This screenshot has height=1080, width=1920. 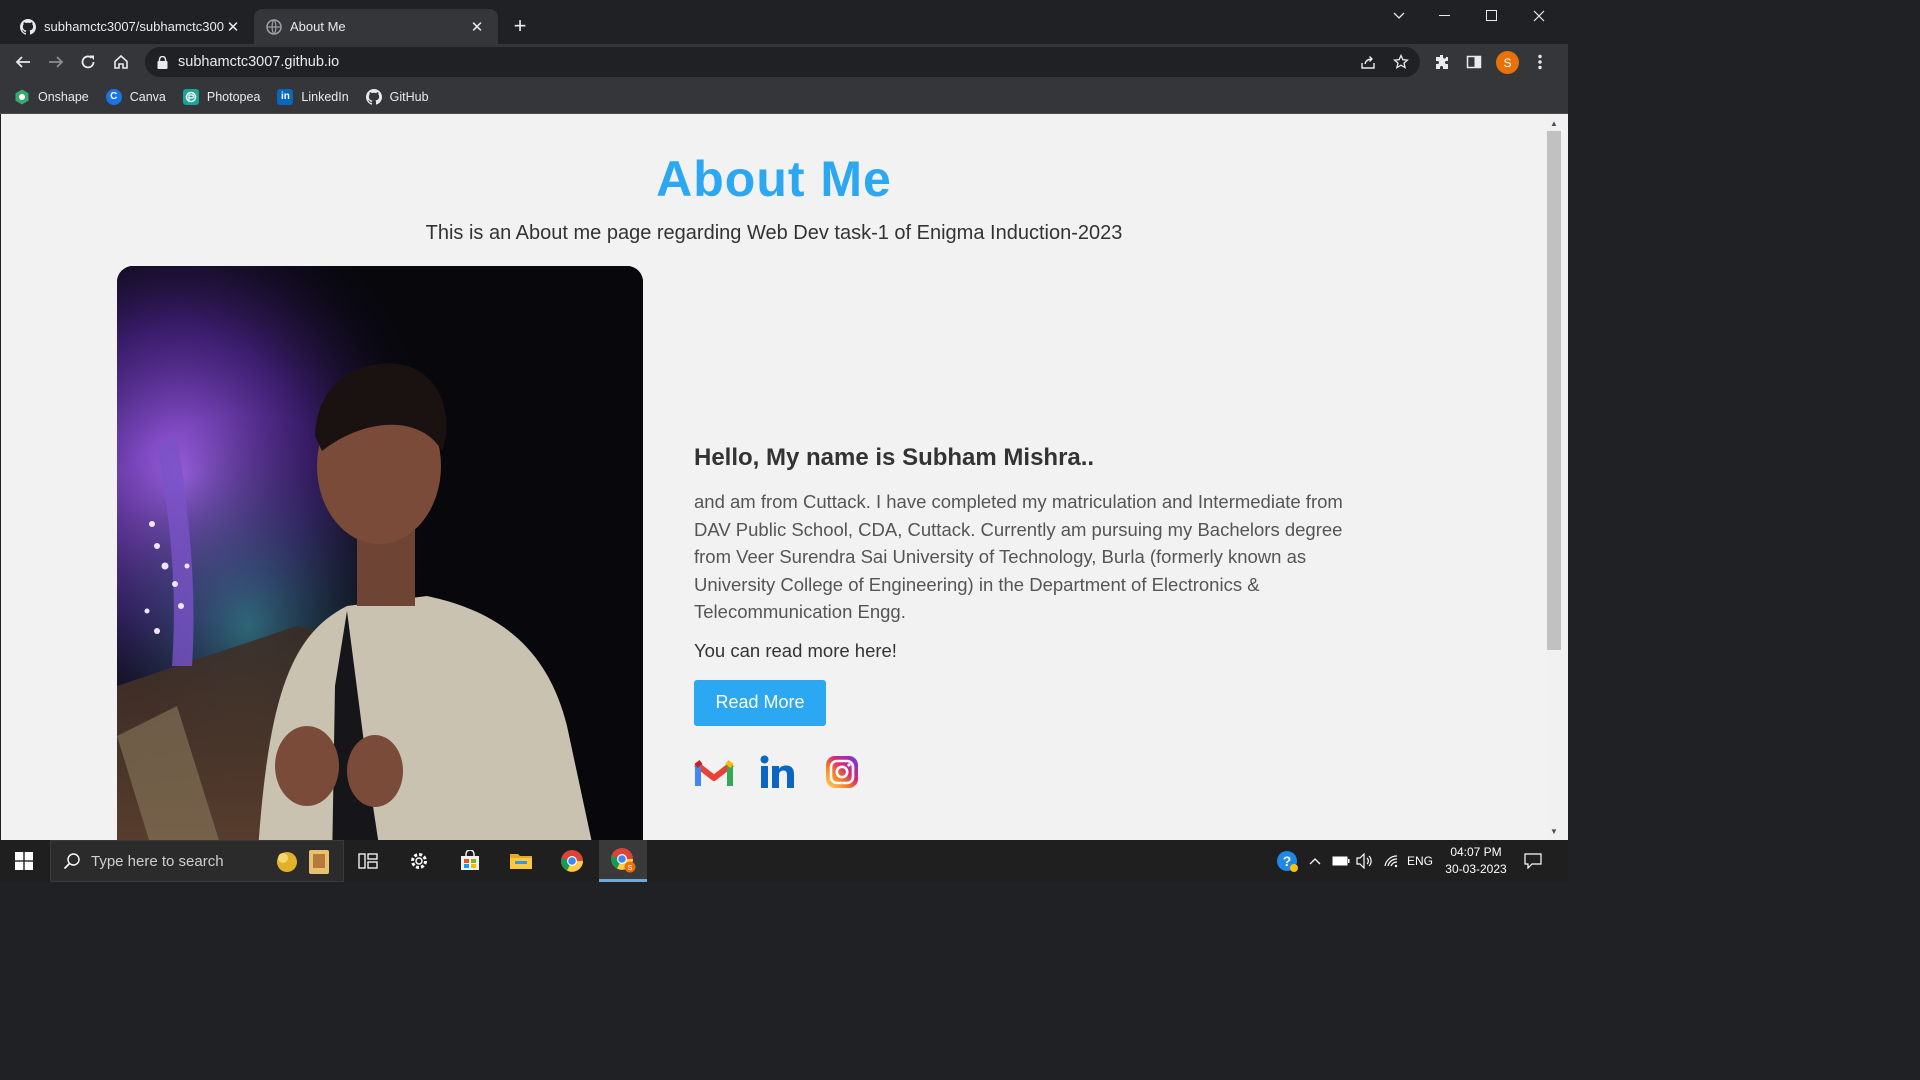 What do you see at coordinates (325, 96) in the screenshot?
I see `bookmark-label: LinkedIn` at bounding box center [325, 96].